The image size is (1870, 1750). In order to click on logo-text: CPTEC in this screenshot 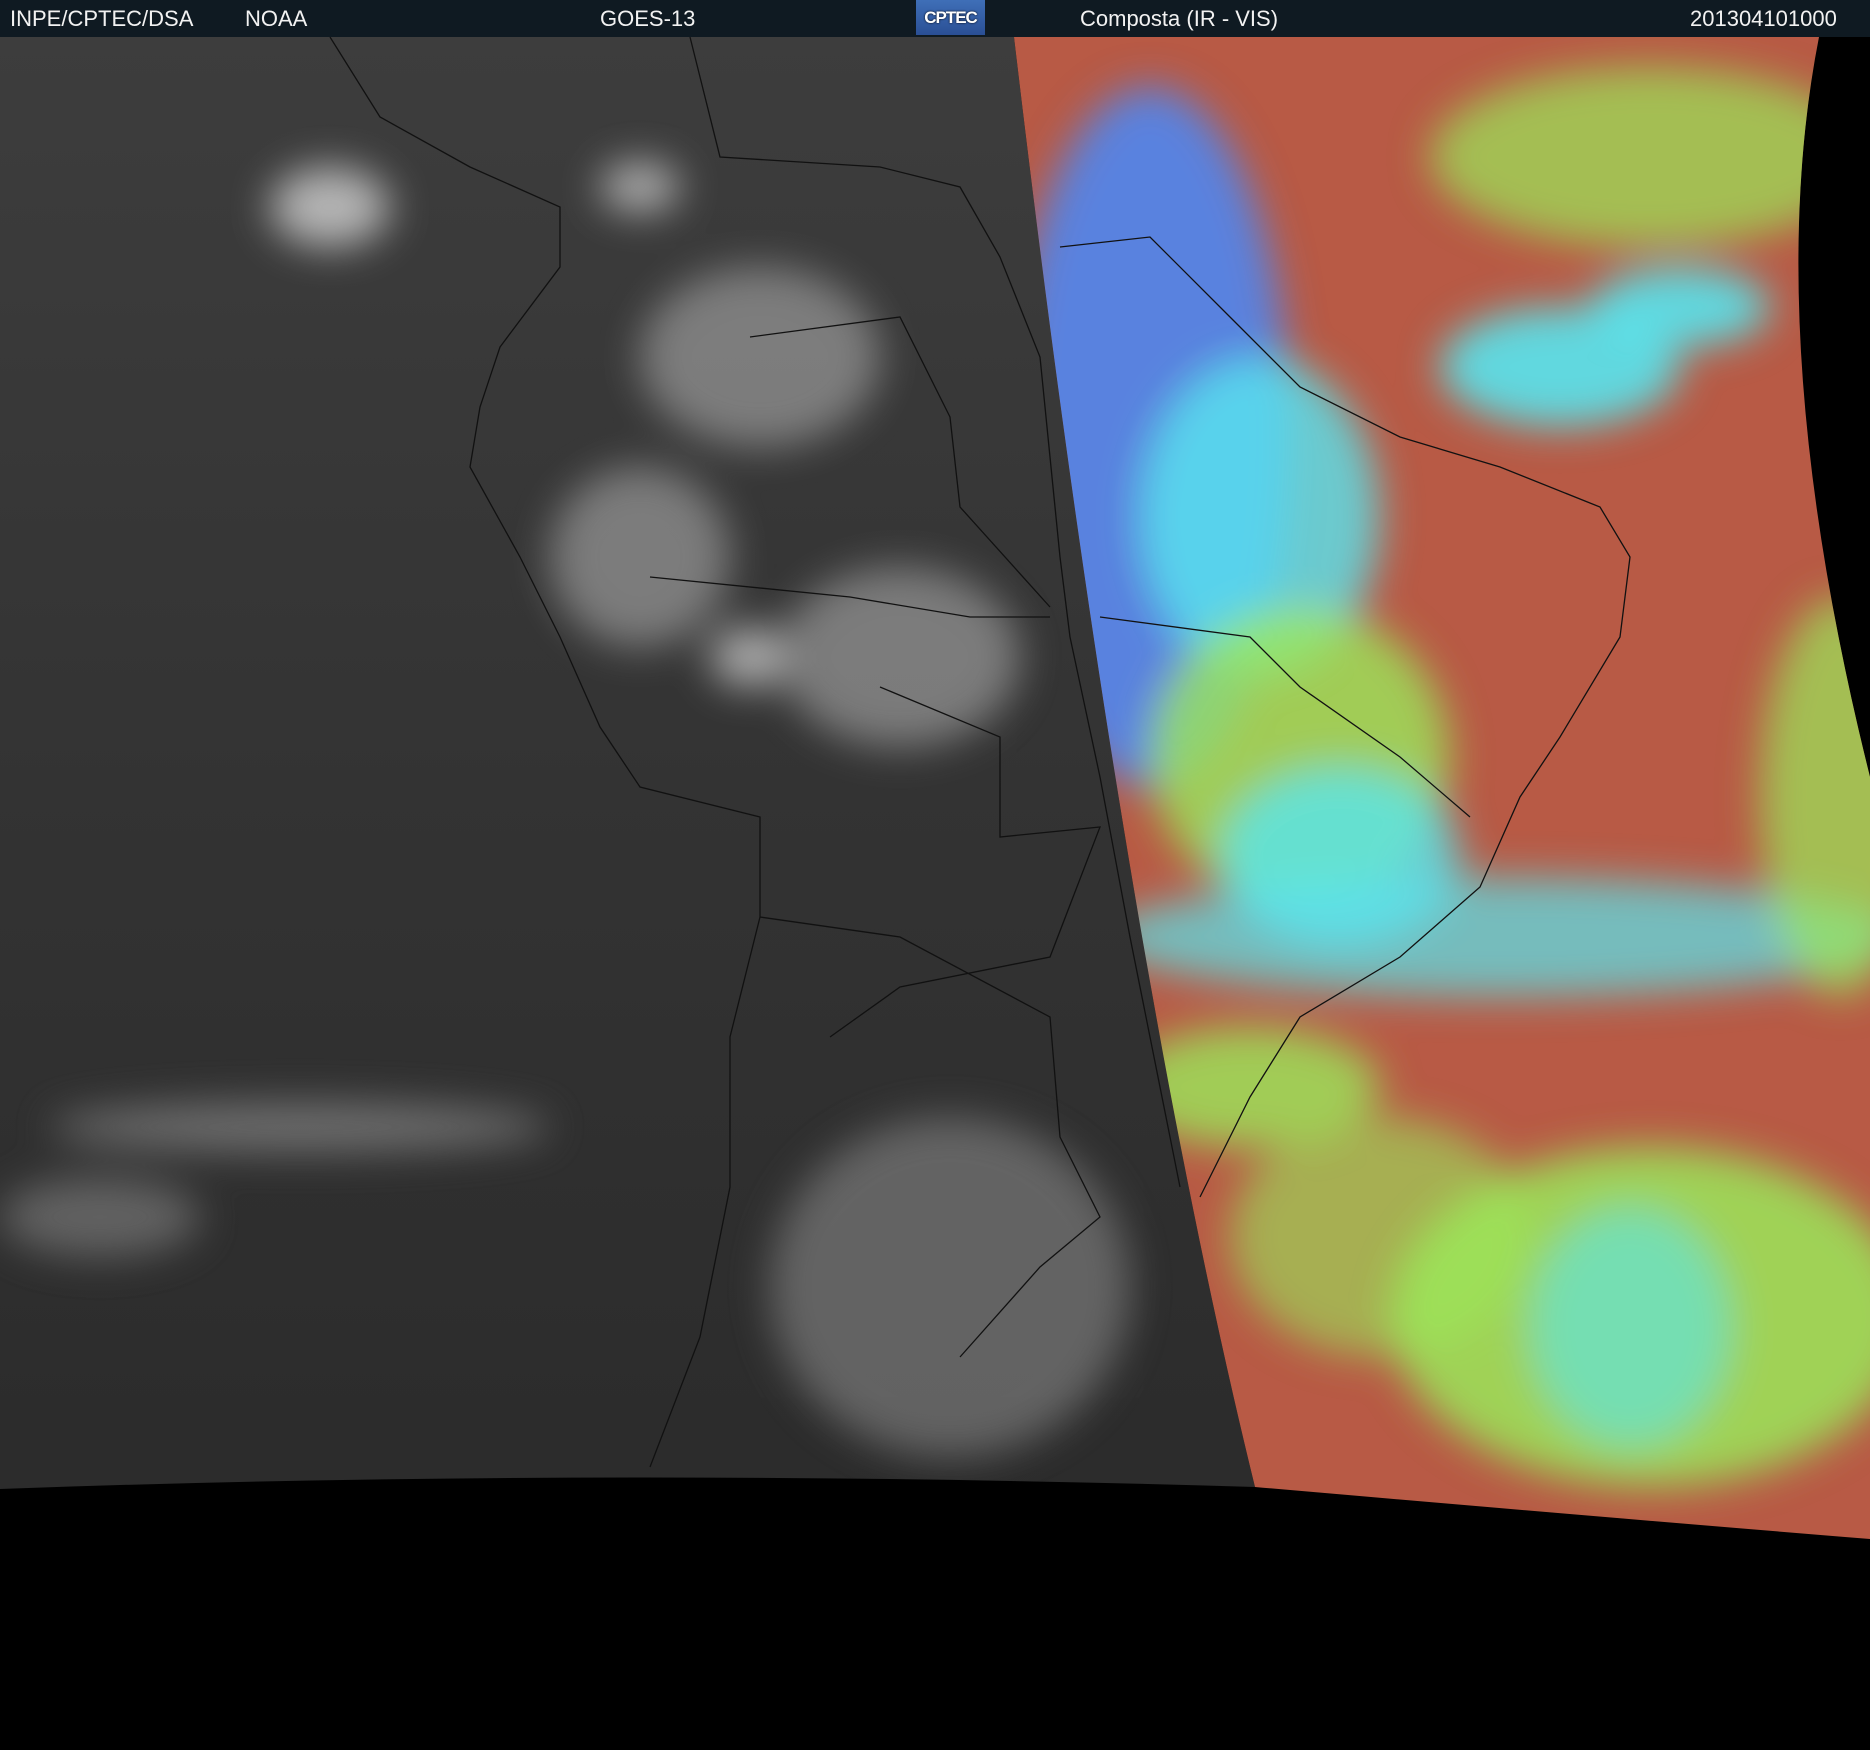, I will do `click(951, 17)`.